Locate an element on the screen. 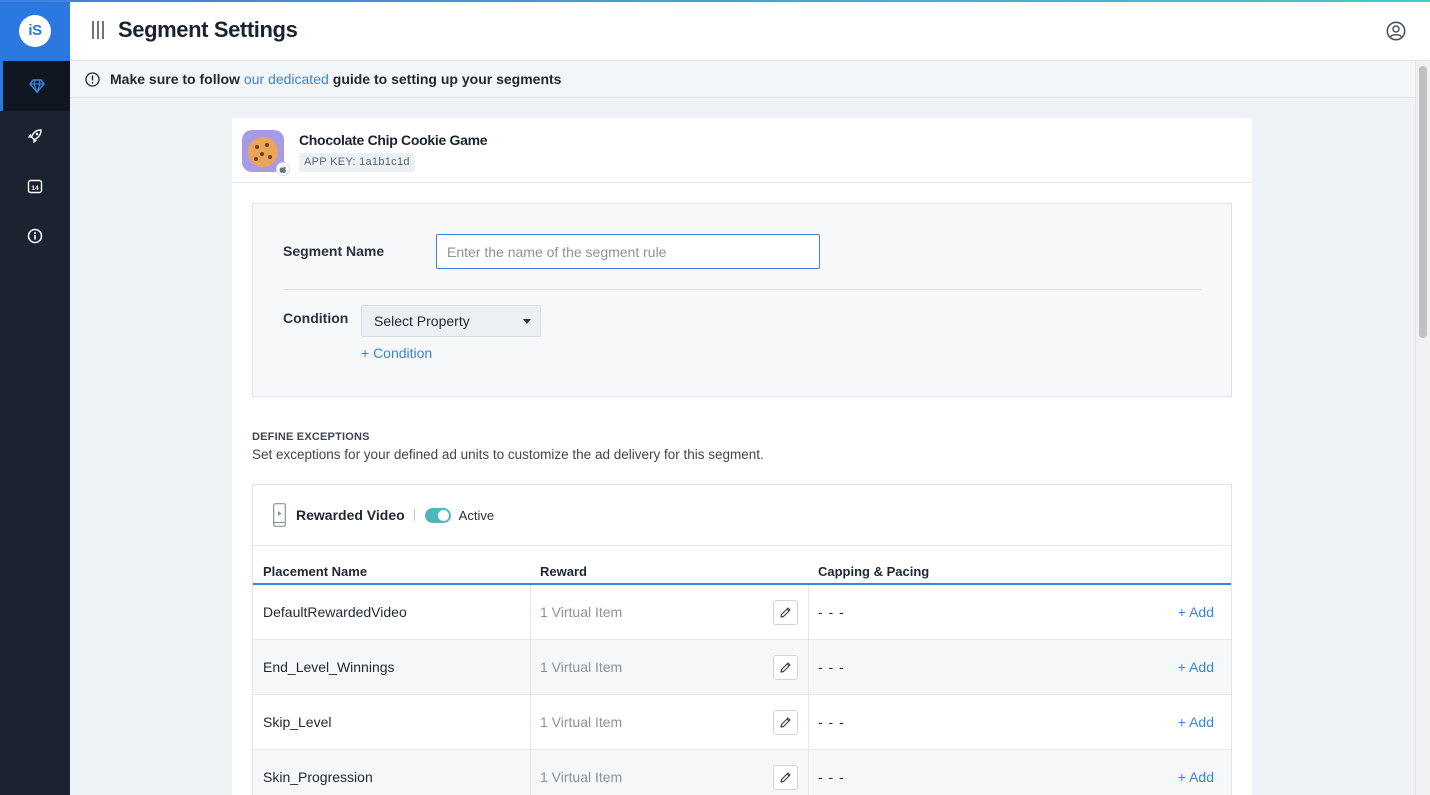  placement-name: End_Level_Winnings is located at coordinates (329, 667).